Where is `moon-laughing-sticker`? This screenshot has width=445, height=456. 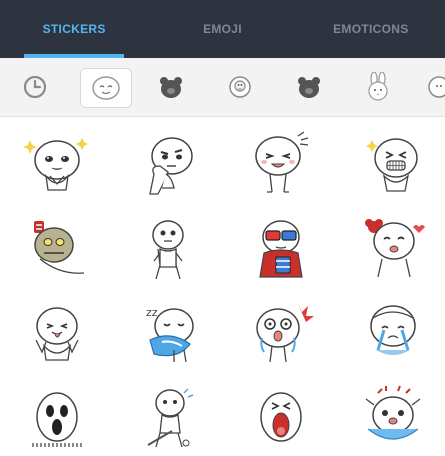
moon-laughing-sticker is located at coordinates (281, 163).